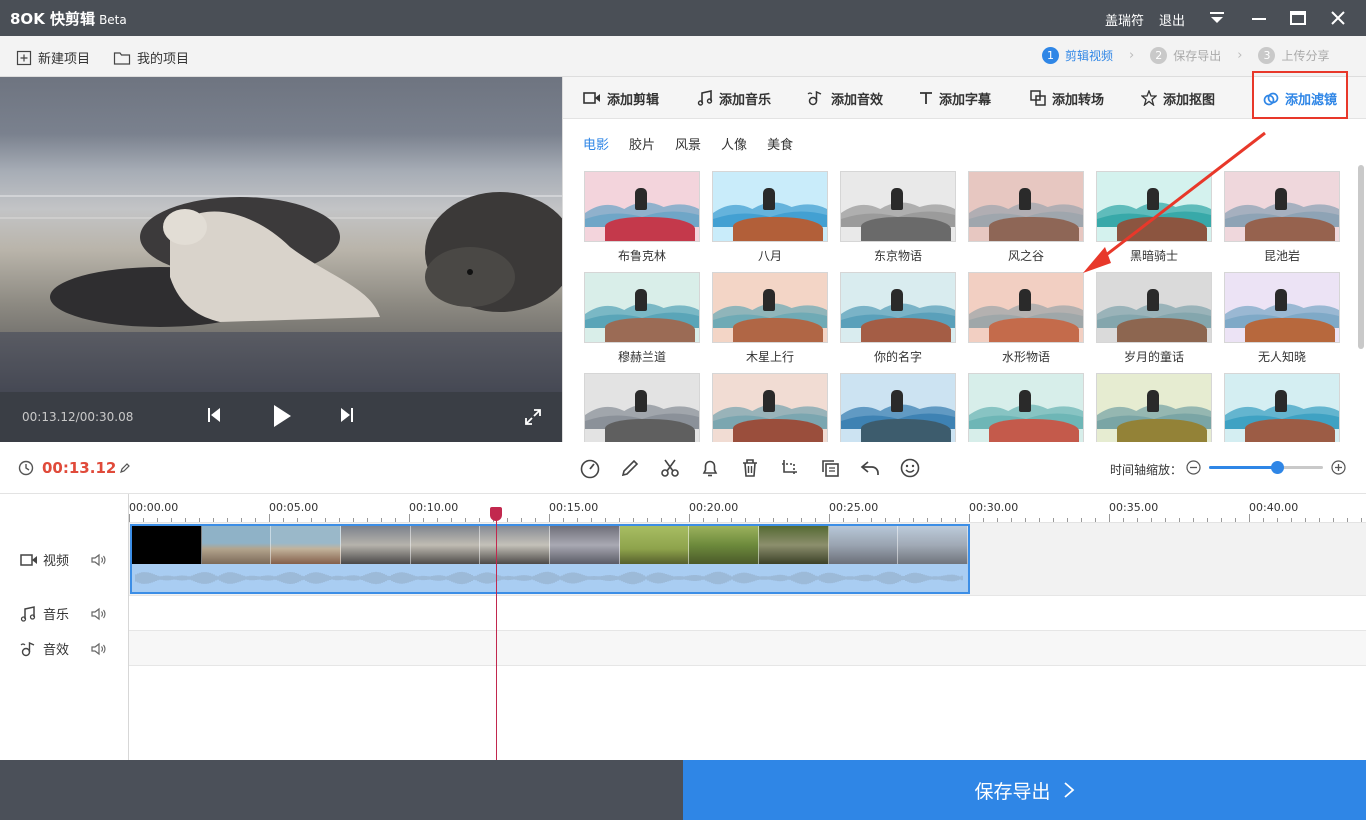  I want to click on filter-card: 你的名字, so click(898, 318).